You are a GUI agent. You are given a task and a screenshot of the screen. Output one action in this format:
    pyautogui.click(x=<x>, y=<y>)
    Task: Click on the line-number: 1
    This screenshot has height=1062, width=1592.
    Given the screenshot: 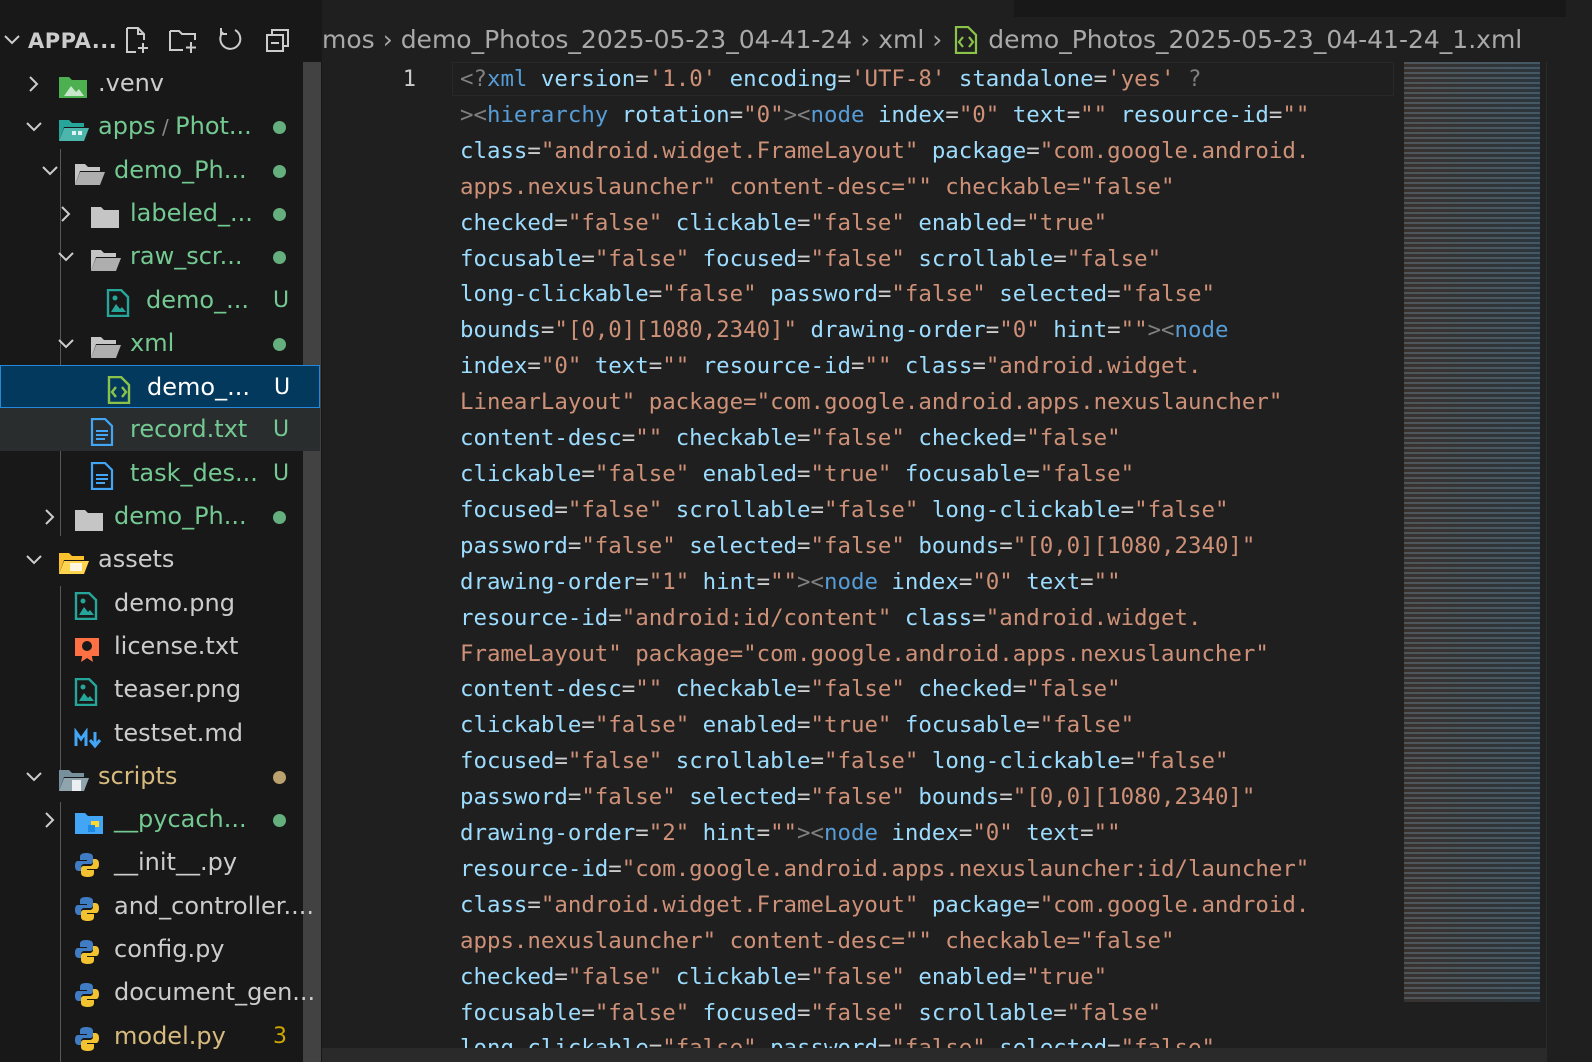 What is the action you would take?
    pyautogui.click(x=409, y=79)
    